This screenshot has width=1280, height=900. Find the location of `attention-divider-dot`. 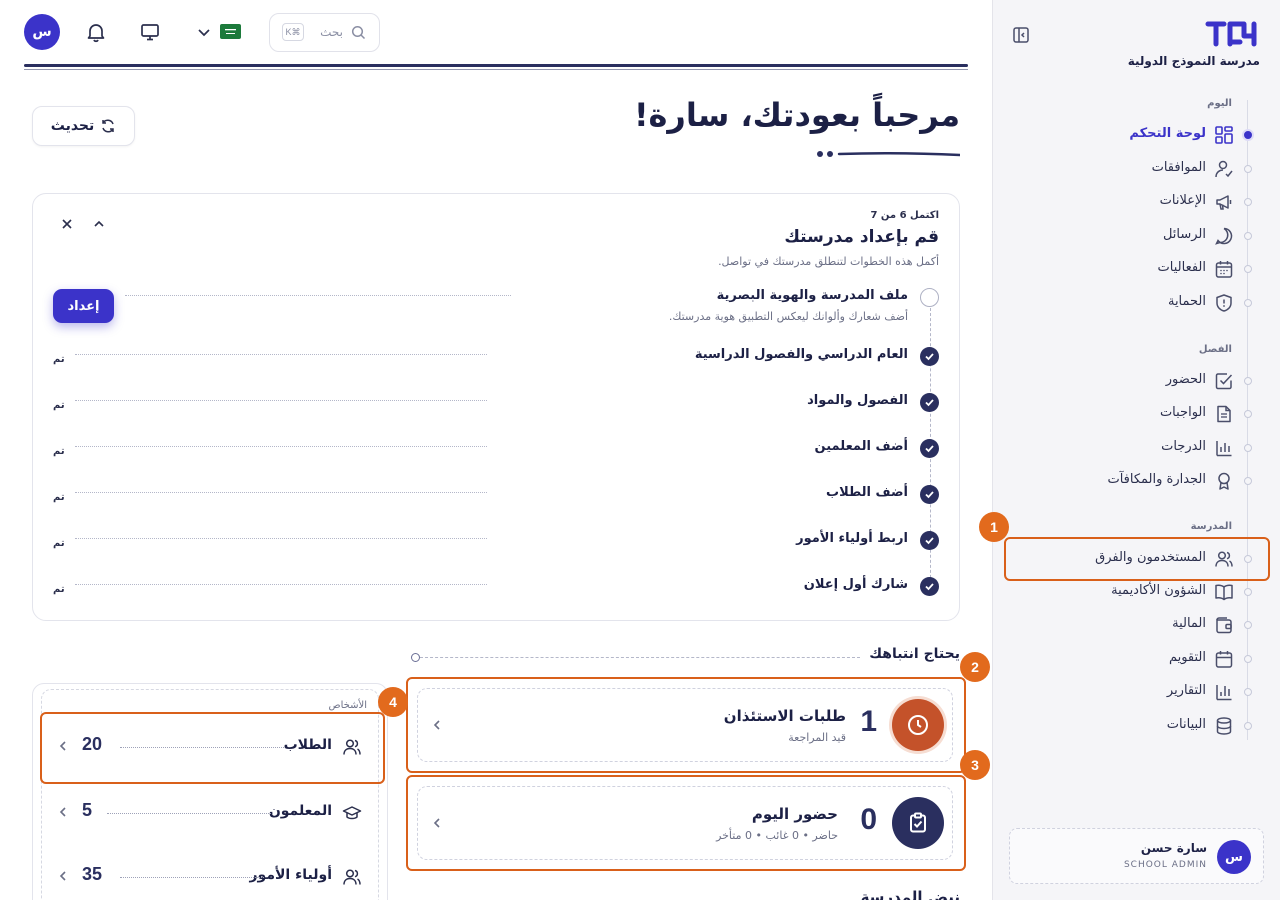

attention-divider-dot is located at coordinates (415, 657).